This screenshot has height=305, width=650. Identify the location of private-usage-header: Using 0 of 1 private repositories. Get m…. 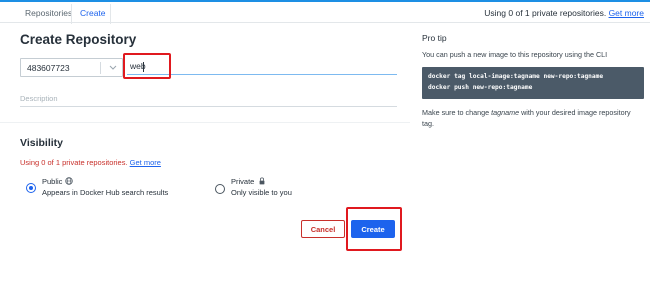
(564, 13).